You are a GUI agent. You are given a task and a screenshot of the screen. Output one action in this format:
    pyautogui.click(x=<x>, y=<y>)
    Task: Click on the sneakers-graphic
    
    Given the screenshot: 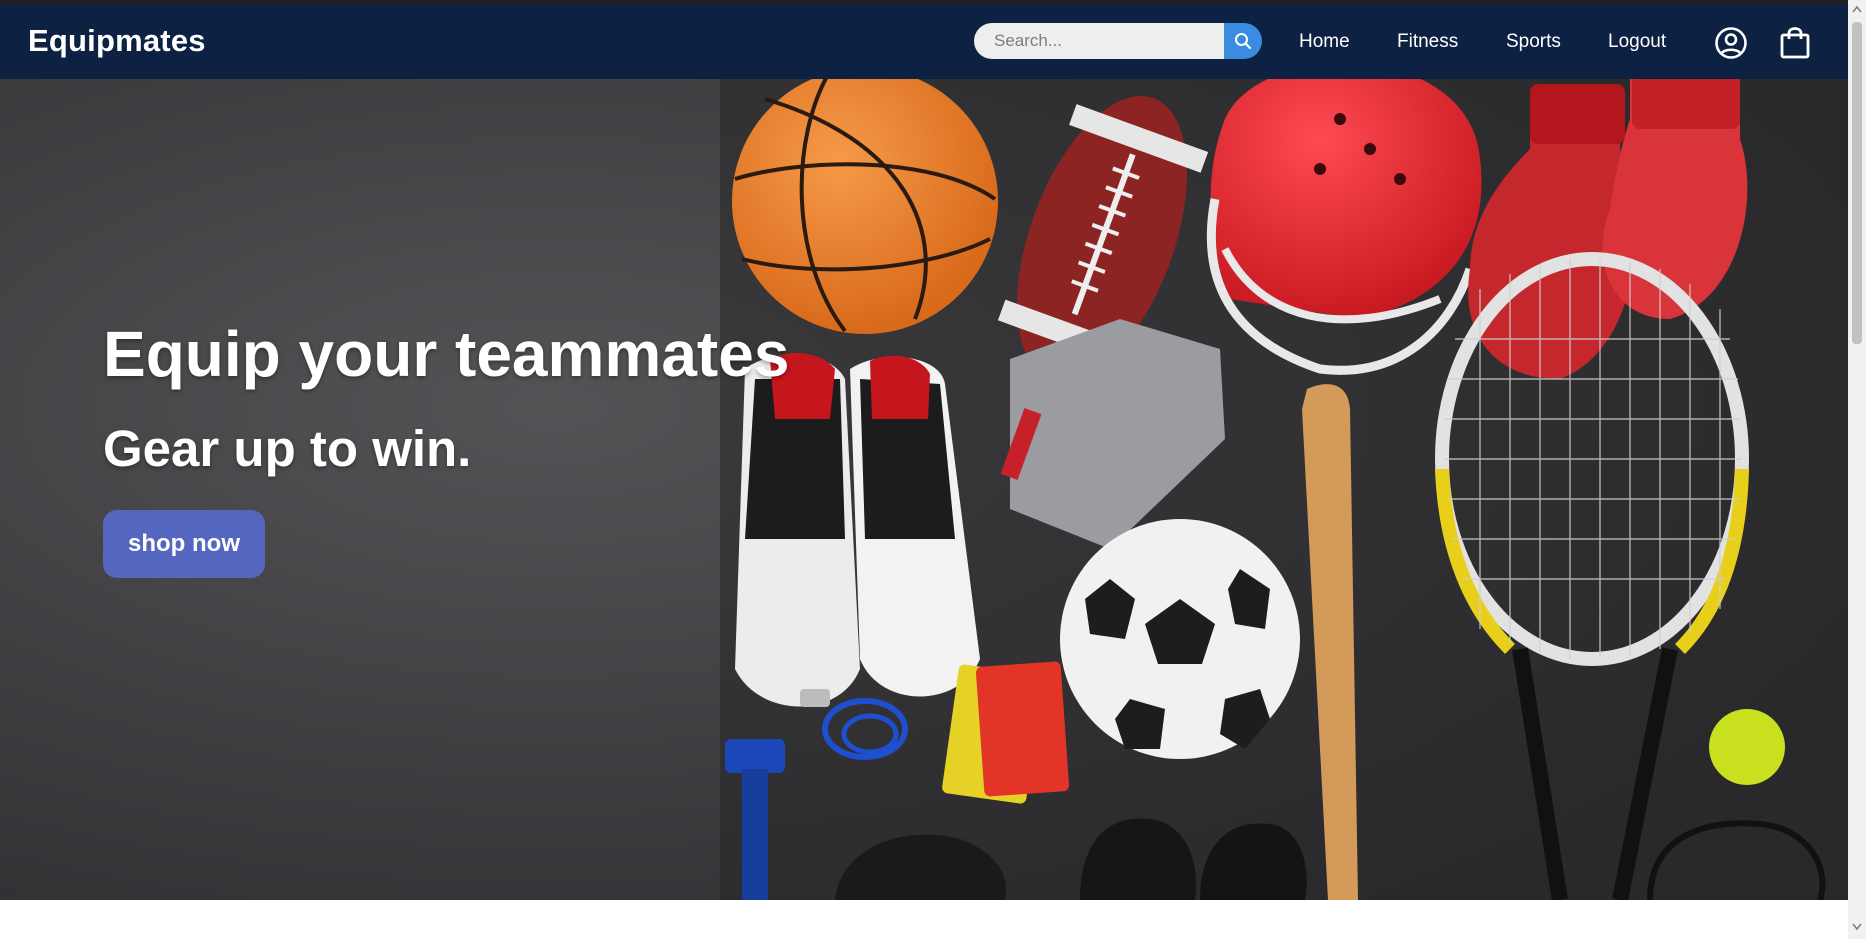 What is the action you would take?
    pyautogui.click(x=857, y=530)
    